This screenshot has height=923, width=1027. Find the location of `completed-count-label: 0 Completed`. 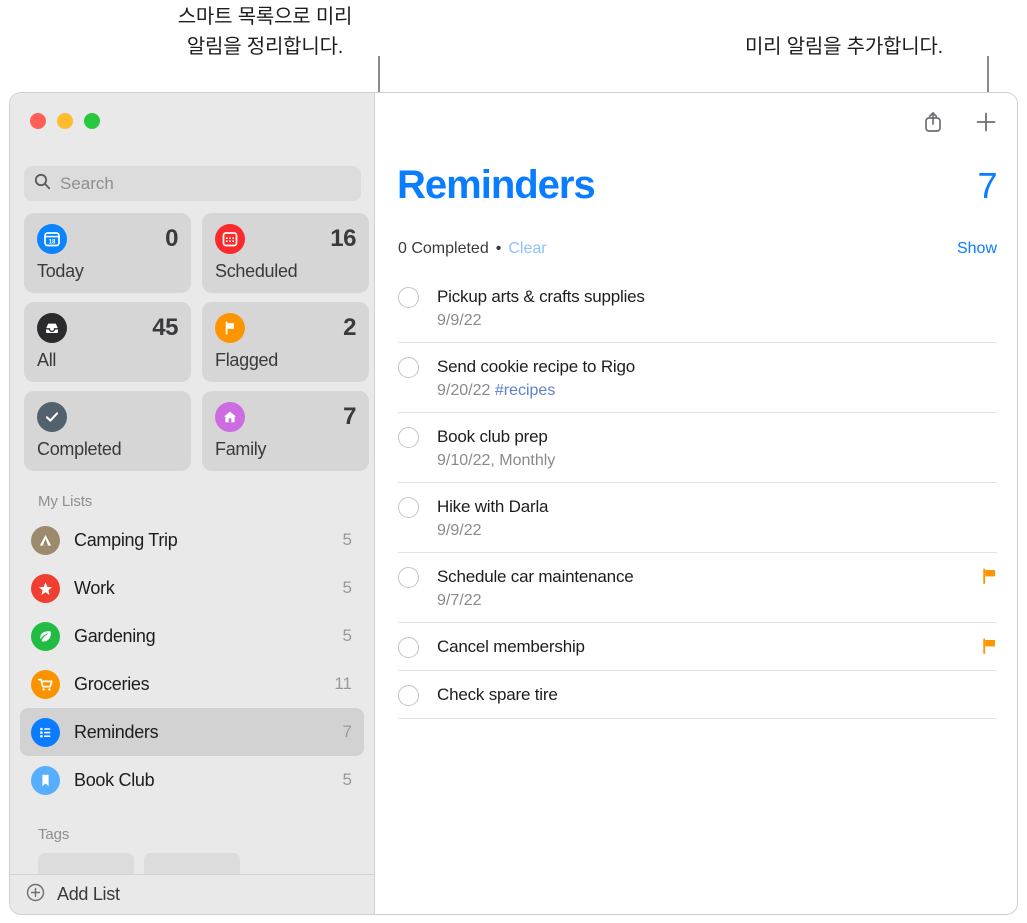

completed-count-label: 0 Completed is located at coordinates (443, 248).